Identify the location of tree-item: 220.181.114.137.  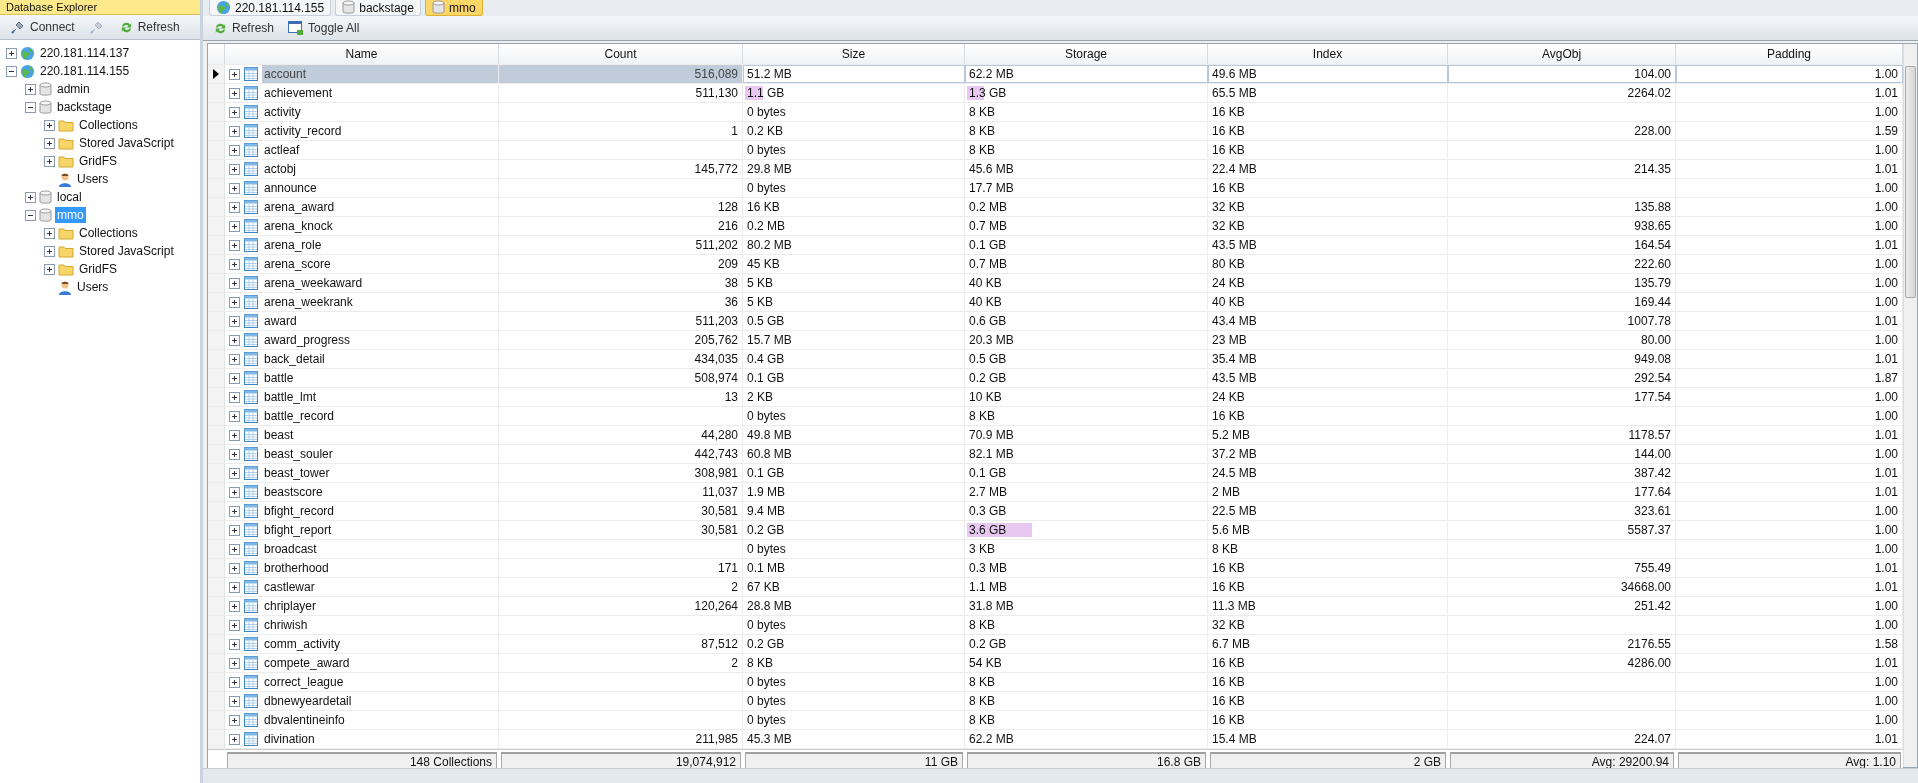
(85, 53).